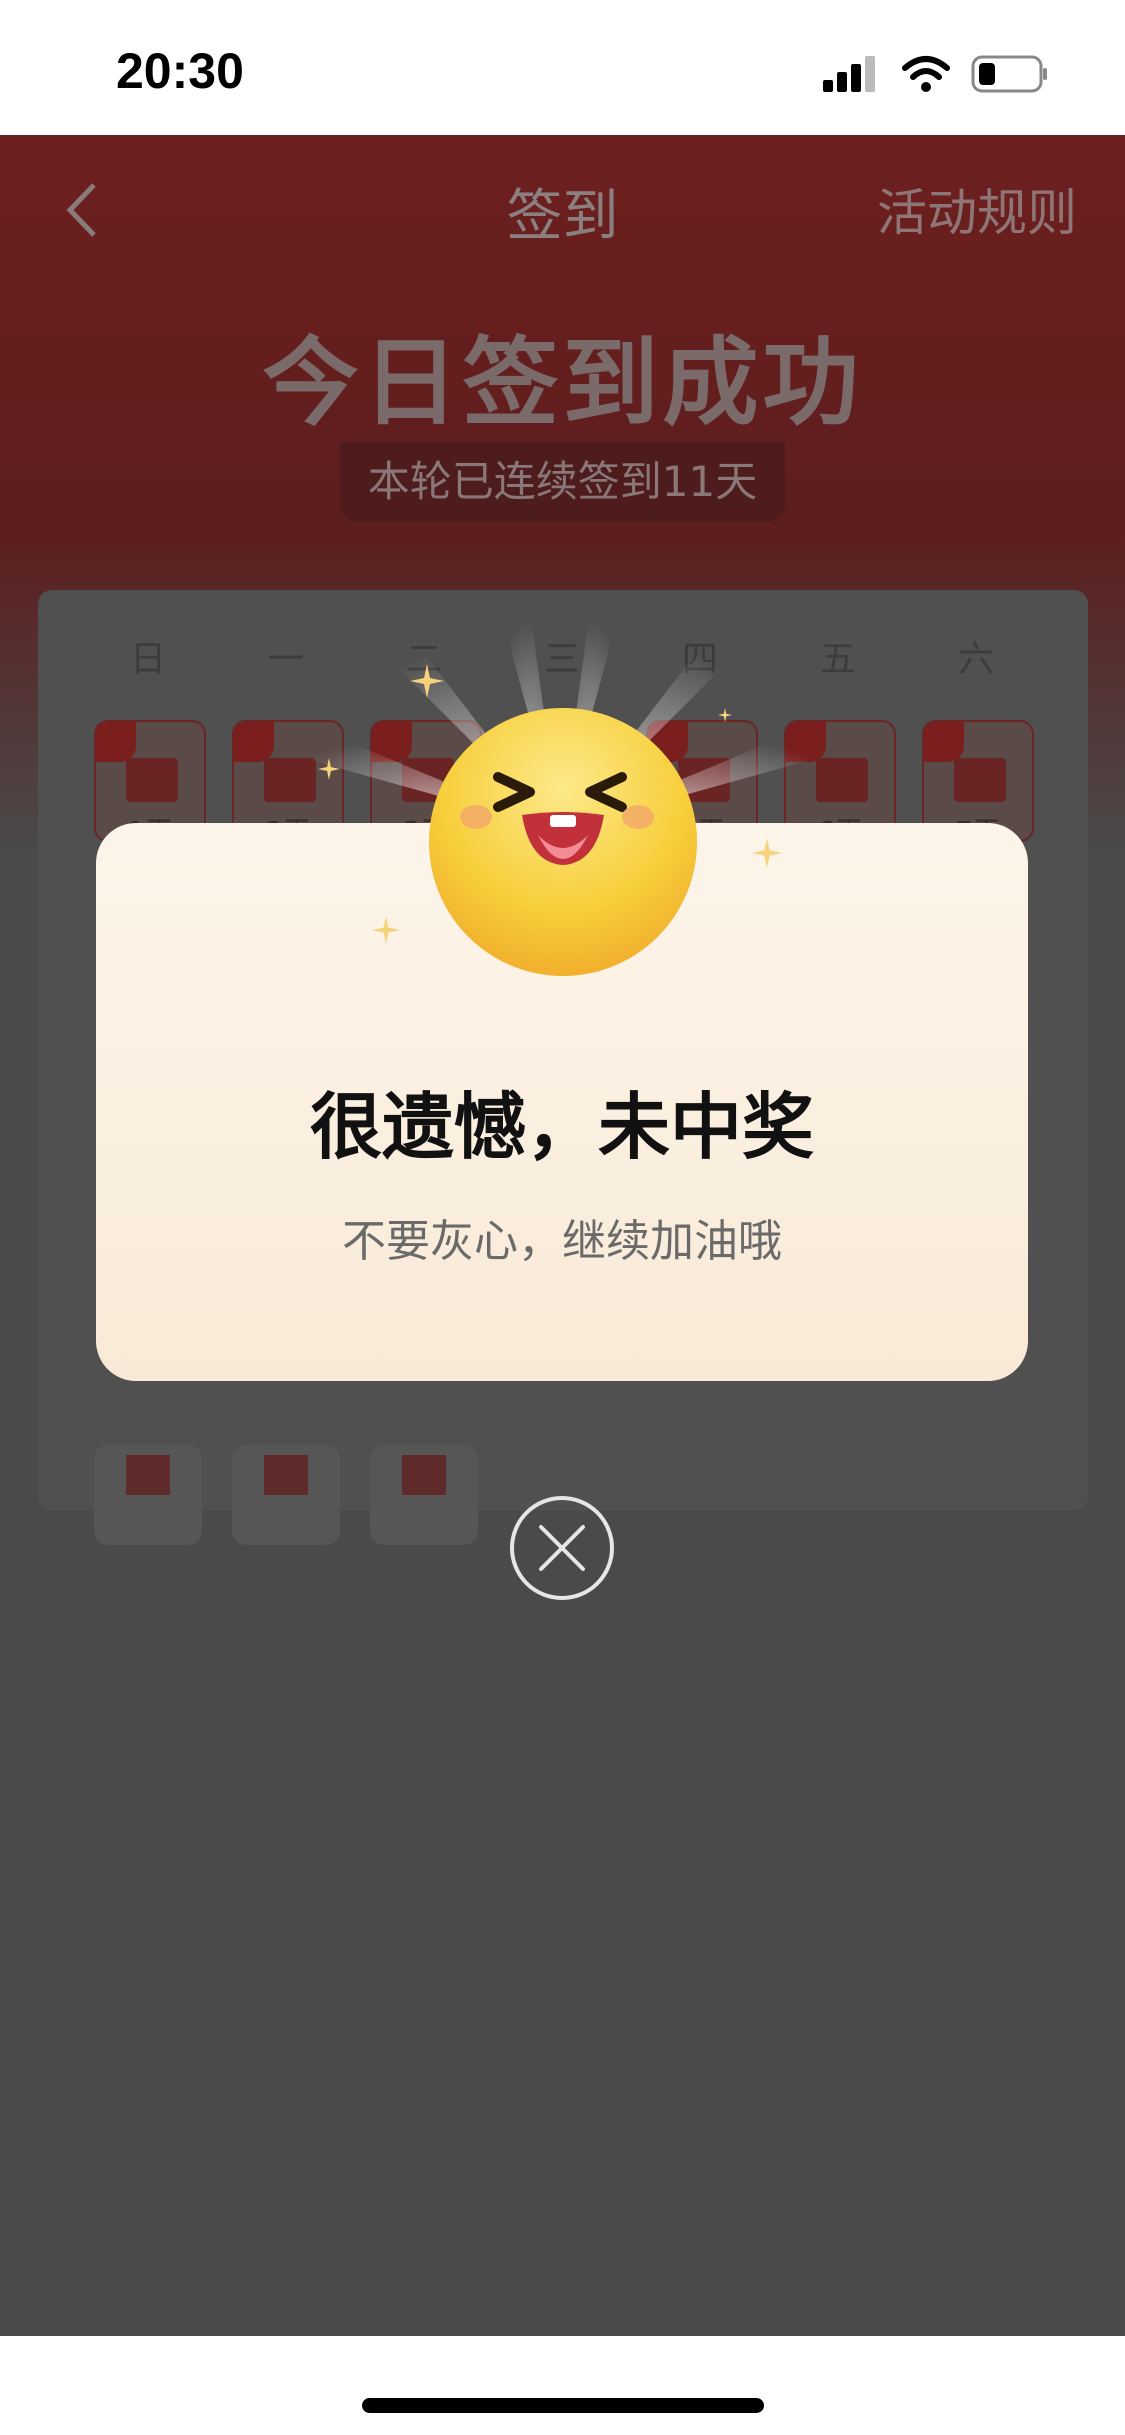 The height and width of the screenshot is (2435, 1125). I want to click on close-icon, so click(562, 1548).